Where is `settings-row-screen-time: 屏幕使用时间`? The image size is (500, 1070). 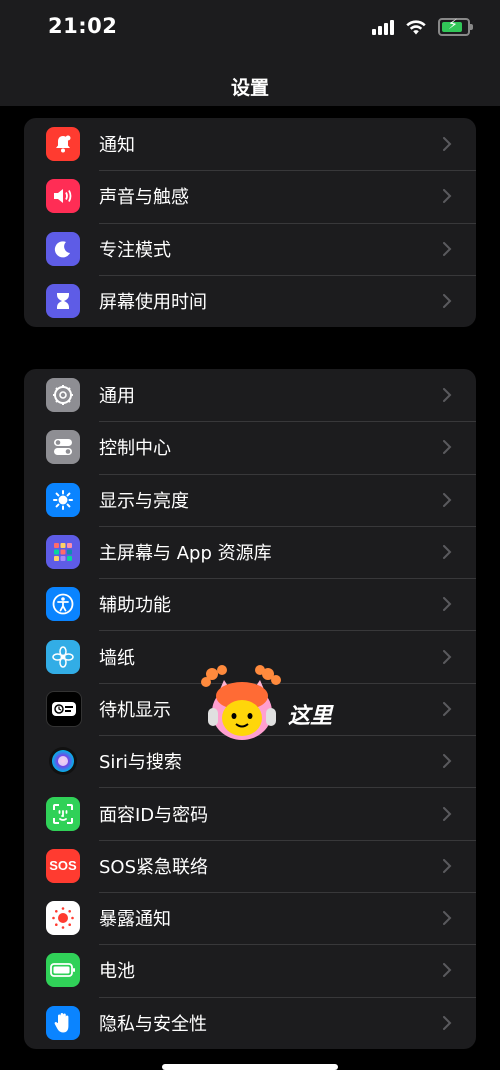
settings-row-screen-time: 屏幕使用时间 is located at coordinates (250, 300).